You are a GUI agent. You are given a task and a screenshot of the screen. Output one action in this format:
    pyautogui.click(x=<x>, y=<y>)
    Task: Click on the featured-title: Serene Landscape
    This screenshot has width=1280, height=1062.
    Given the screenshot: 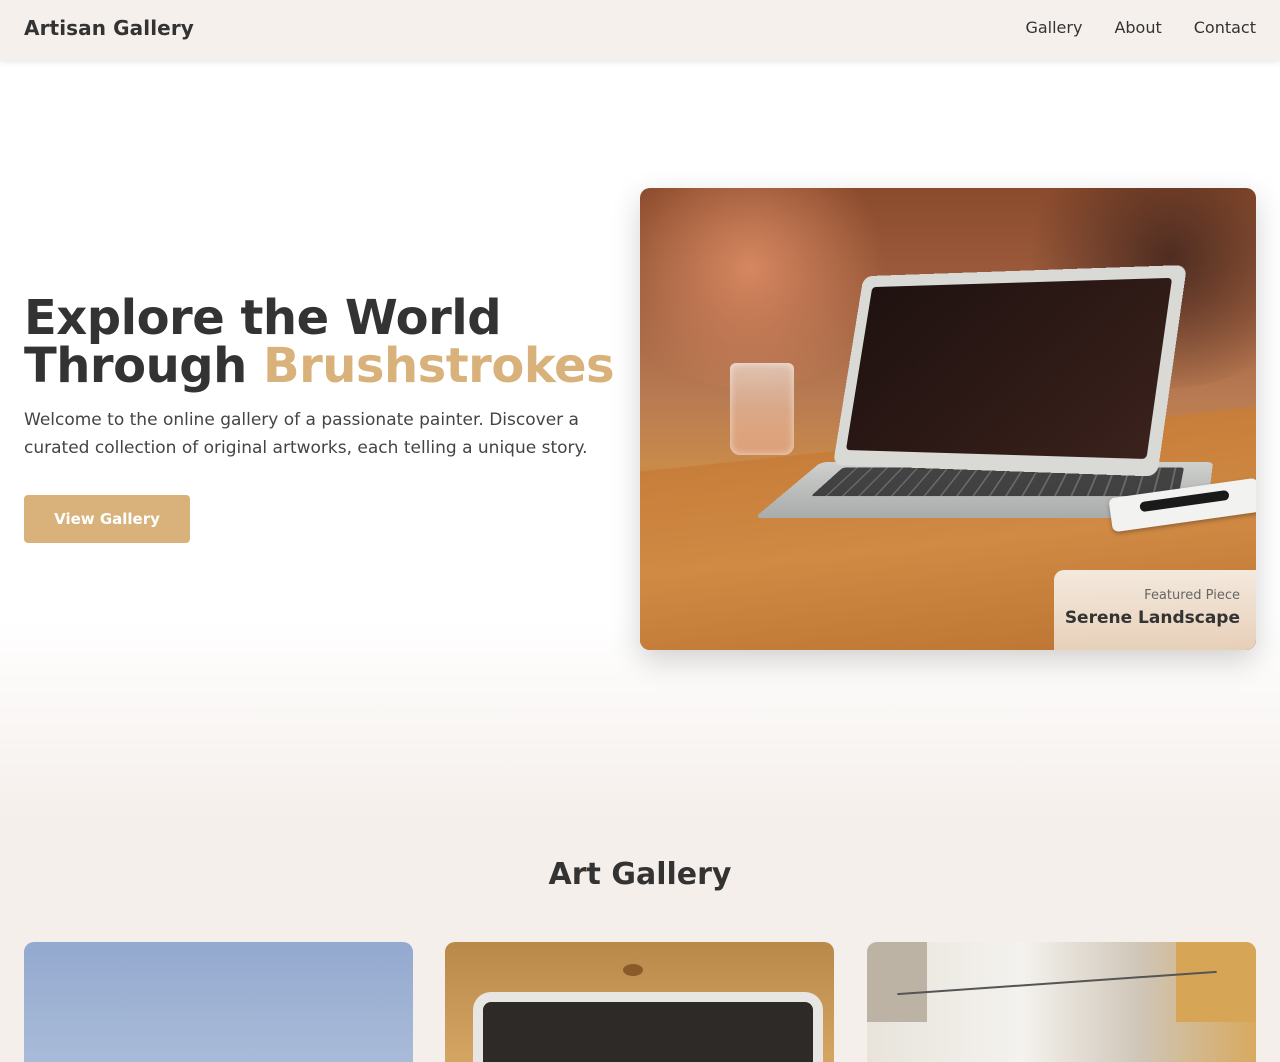 What is the action you would take?
    pyautogui.click(x=1152, y=618)
    